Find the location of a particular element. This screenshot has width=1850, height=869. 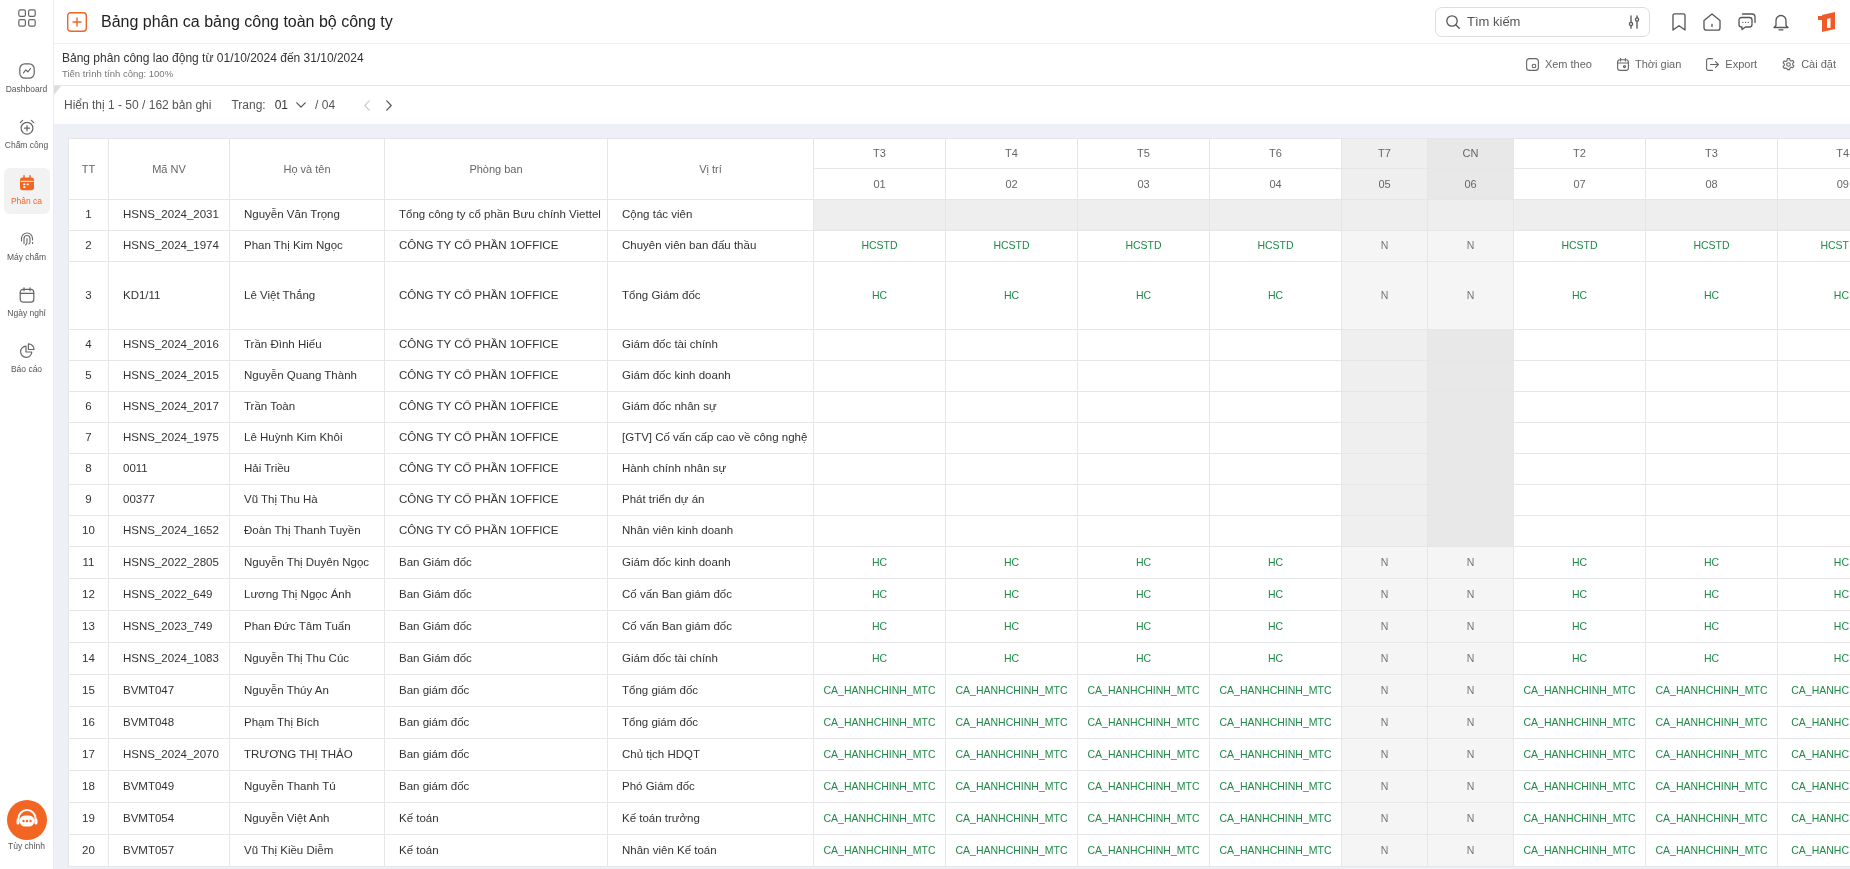

table-cell: Nguyễn Thị Thu Cúc is located at coordinates (307, 658).